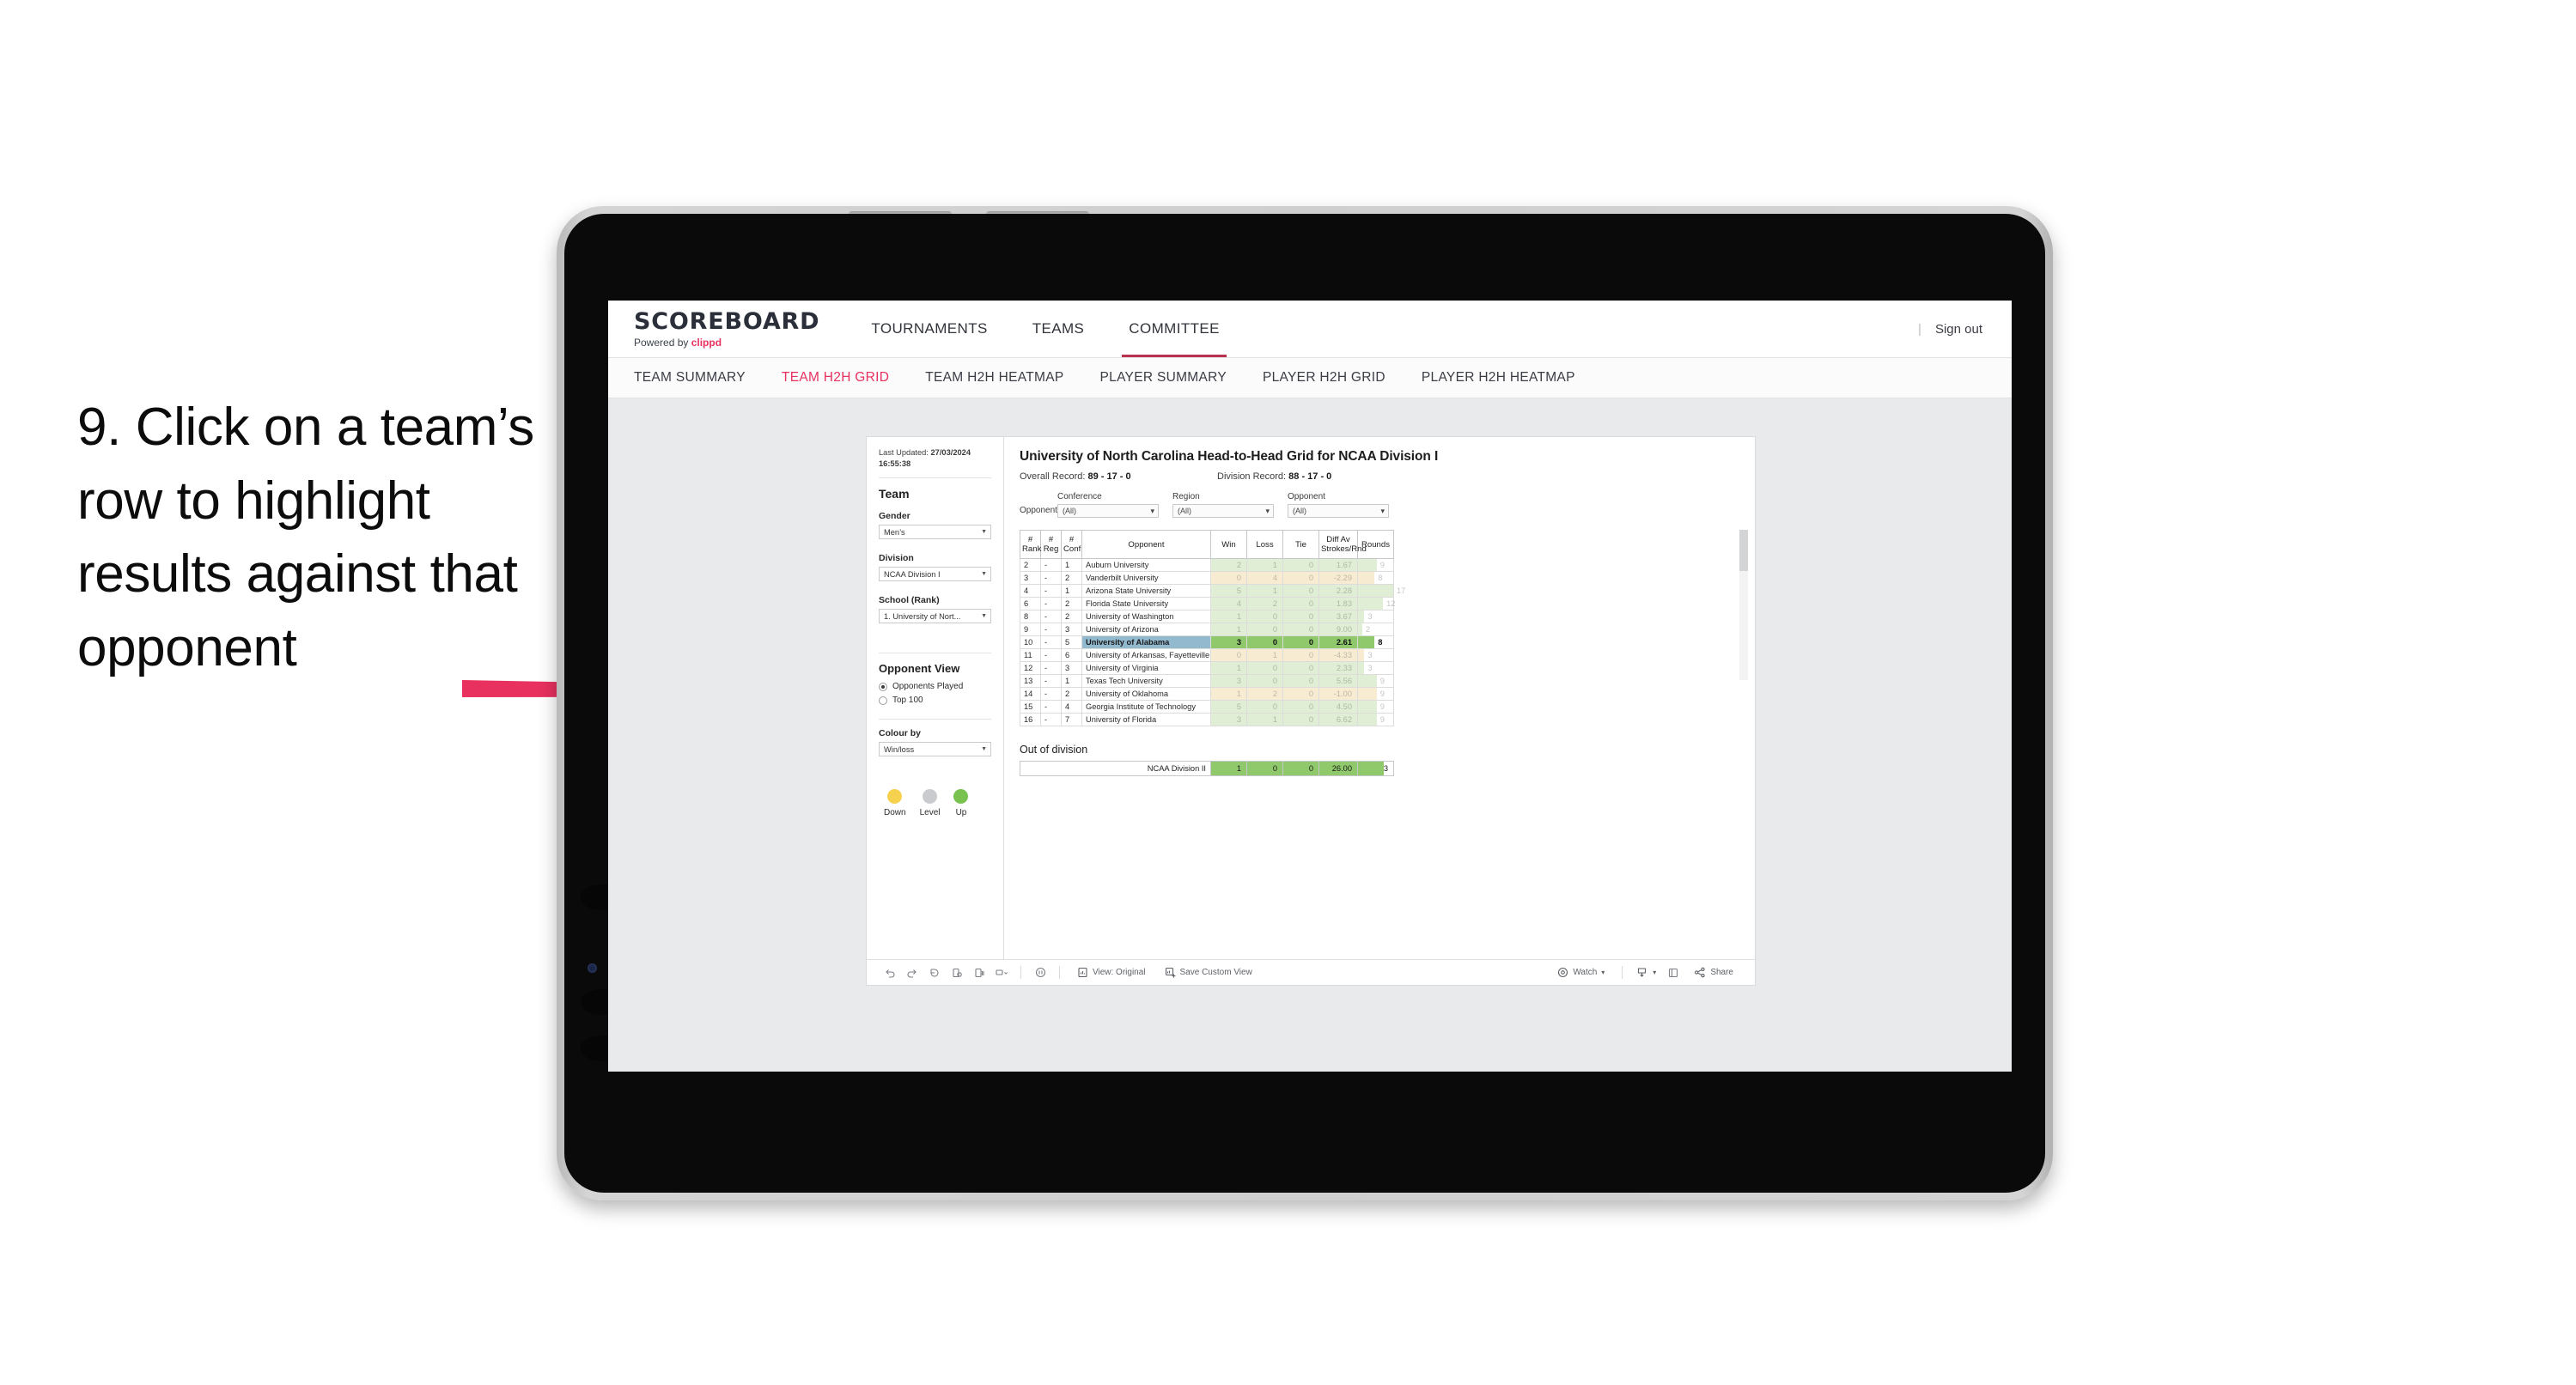 This screenshot has height=1385, width=2576. I want to click on cell-opponent: University of Alabama, so click(1146, 642).